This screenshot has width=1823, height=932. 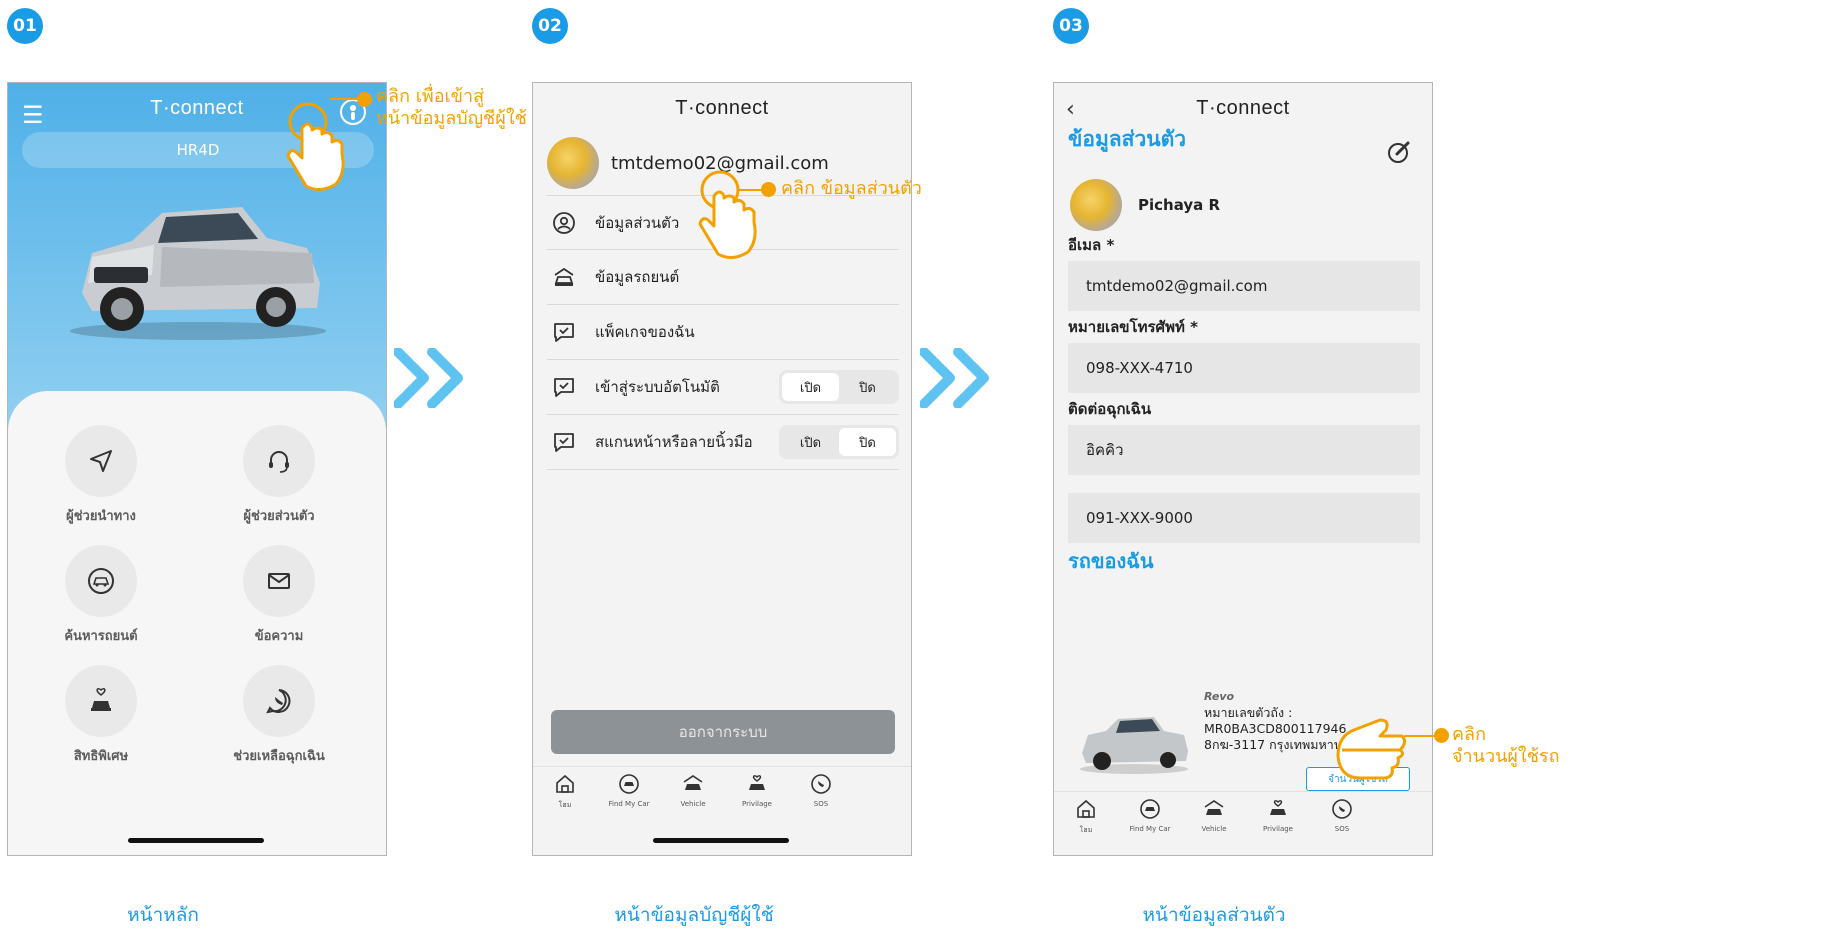 What do you see at coordinates (451, 107) in the screenshot?
I see `callout-home: คลิก เพื่อเข้าสู่ หน้าข้อมูลบัญชีผู้ใช้` at bounding box center [451, 107].